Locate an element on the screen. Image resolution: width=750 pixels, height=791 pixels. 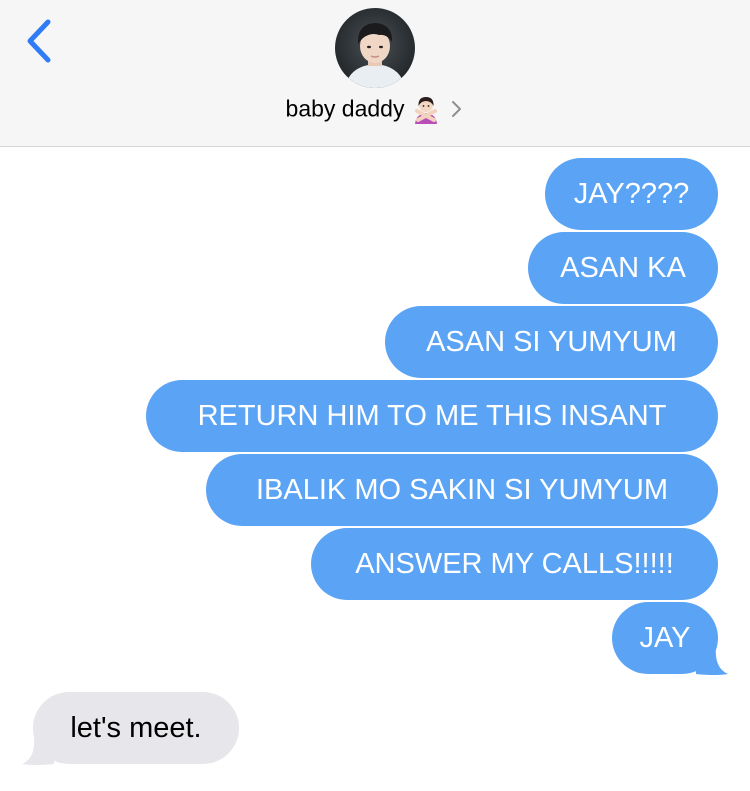
chevron-right-icon is located at coordinates (457, 109).